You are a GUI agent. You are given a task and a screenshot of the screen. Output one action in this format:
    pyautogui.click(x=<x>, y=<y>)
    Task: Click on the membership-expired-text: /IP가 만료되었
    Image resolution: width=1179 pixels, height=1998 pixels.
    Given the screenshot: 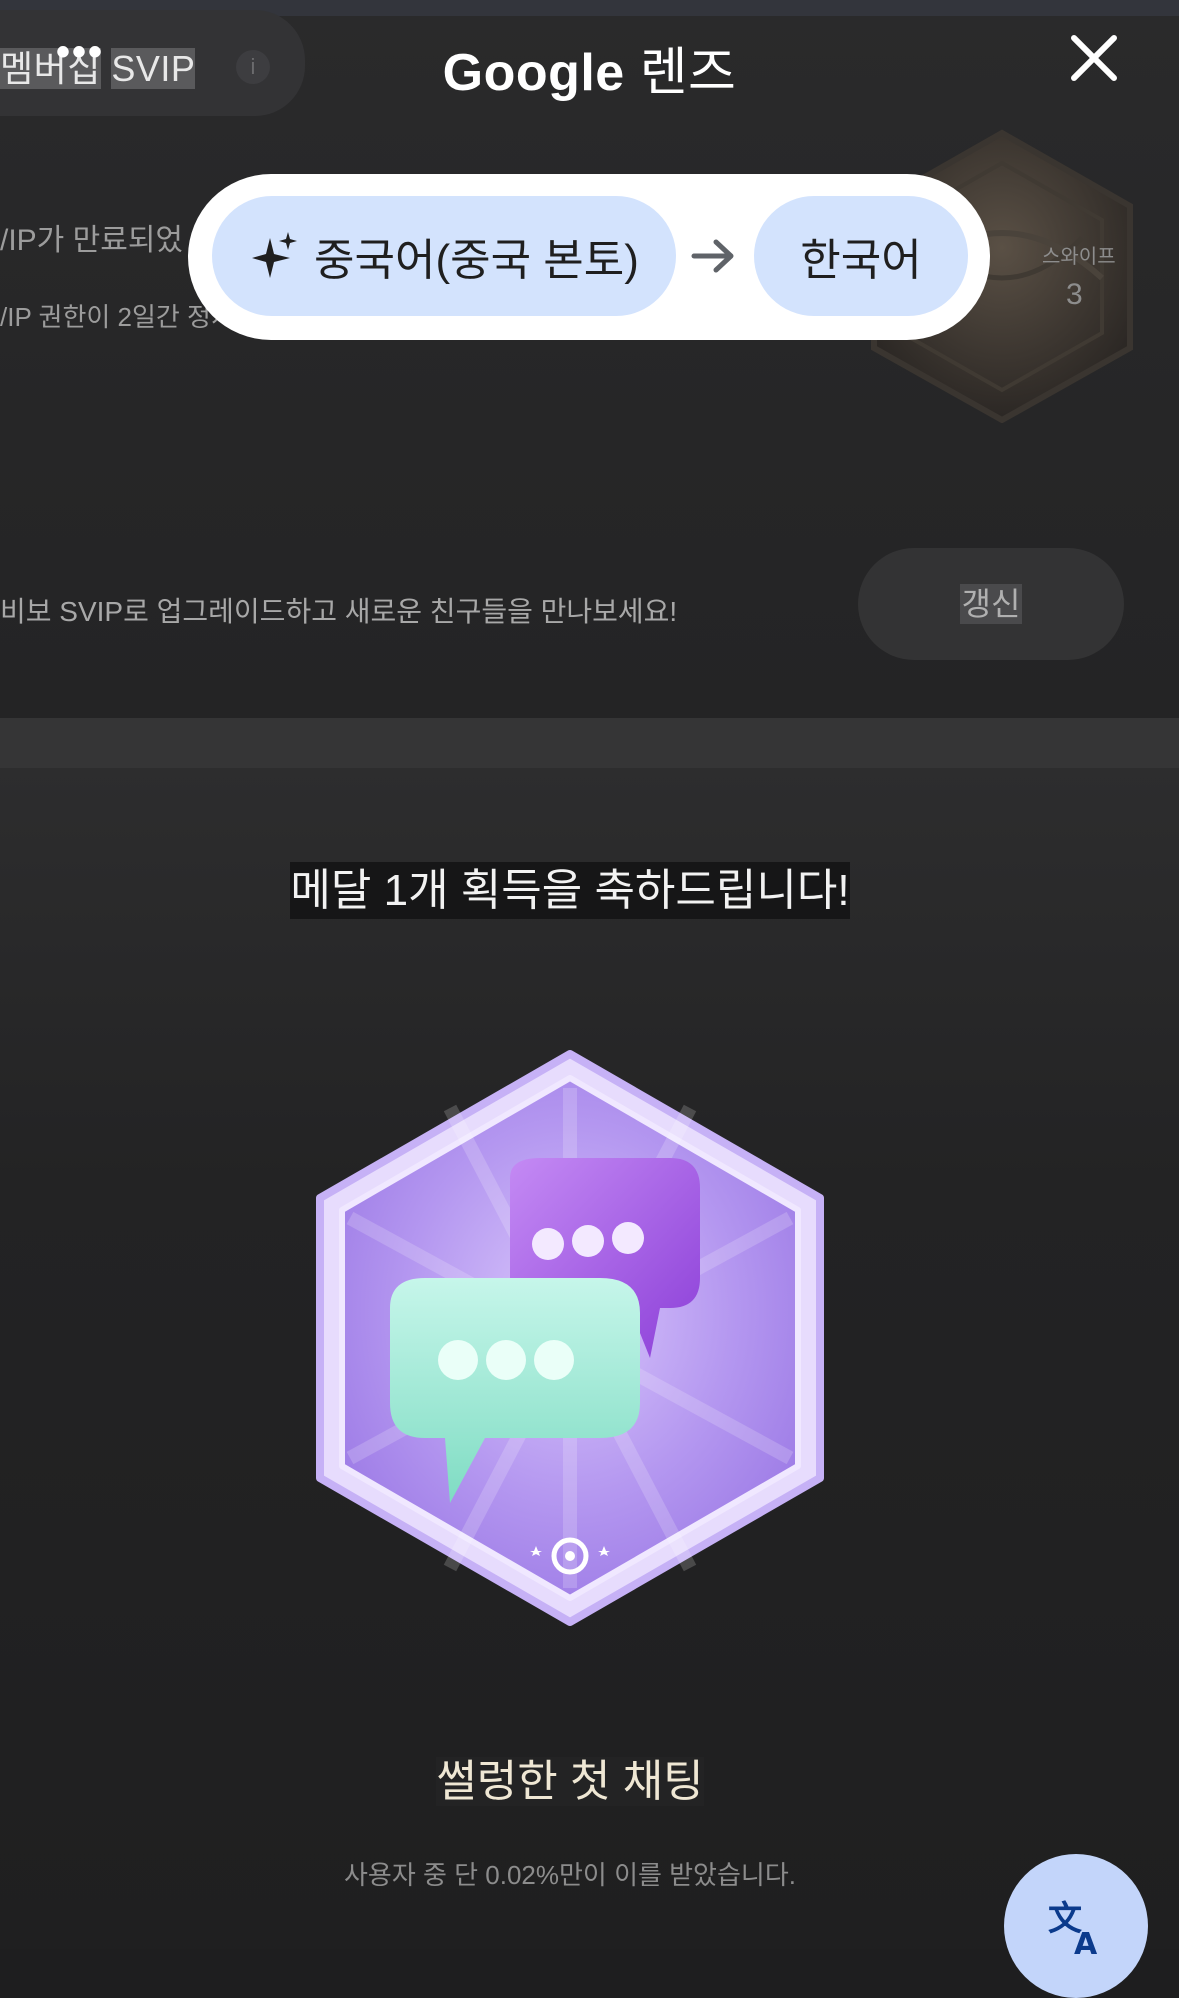 What is the action you would take?
    pyautogui.click(x=92, y=240)
    